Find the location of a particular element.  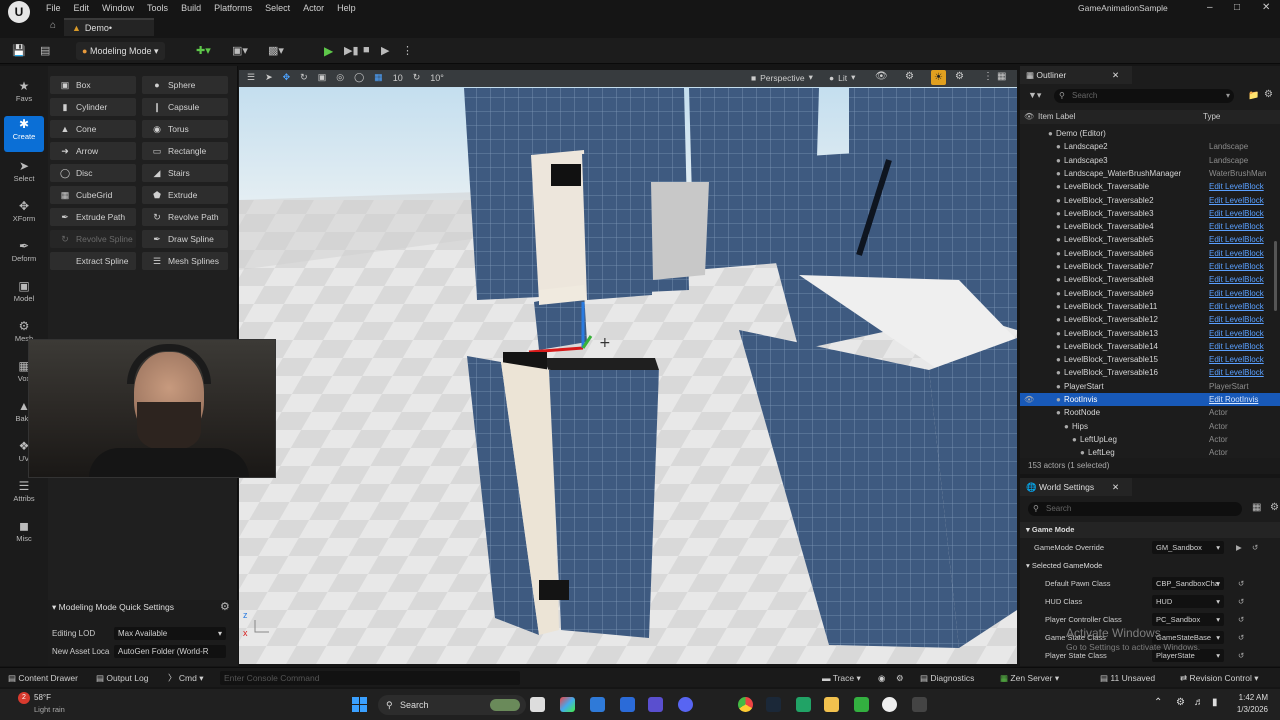

outliner-row: ● LevelBlock_Traversable2 Edit LevelBlock is located at coordinates (1150, 200).